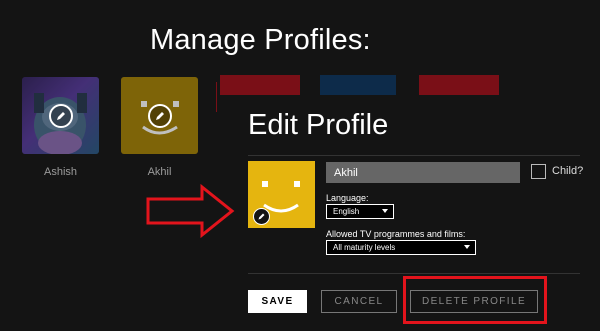 Image resolution: width=600 pixels, height=331 pixels. I want to click on language-value: English, so click(346, 211).